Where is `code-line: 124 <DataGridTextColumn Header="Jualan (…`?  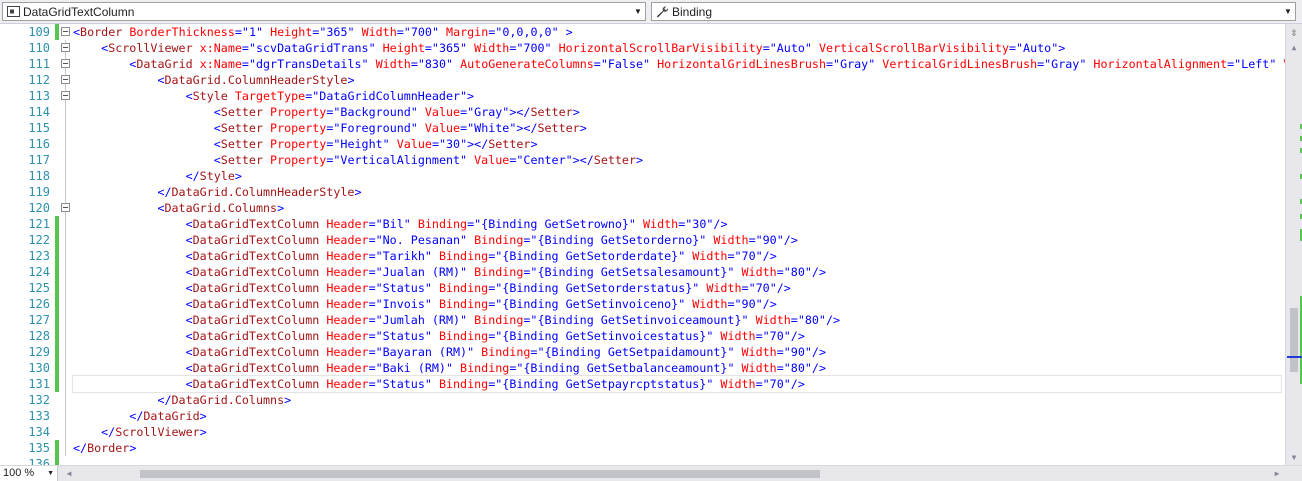 code-line: 124 <DataGridTextColumn Header="Jualan (… is located at coordinates (642, 272).